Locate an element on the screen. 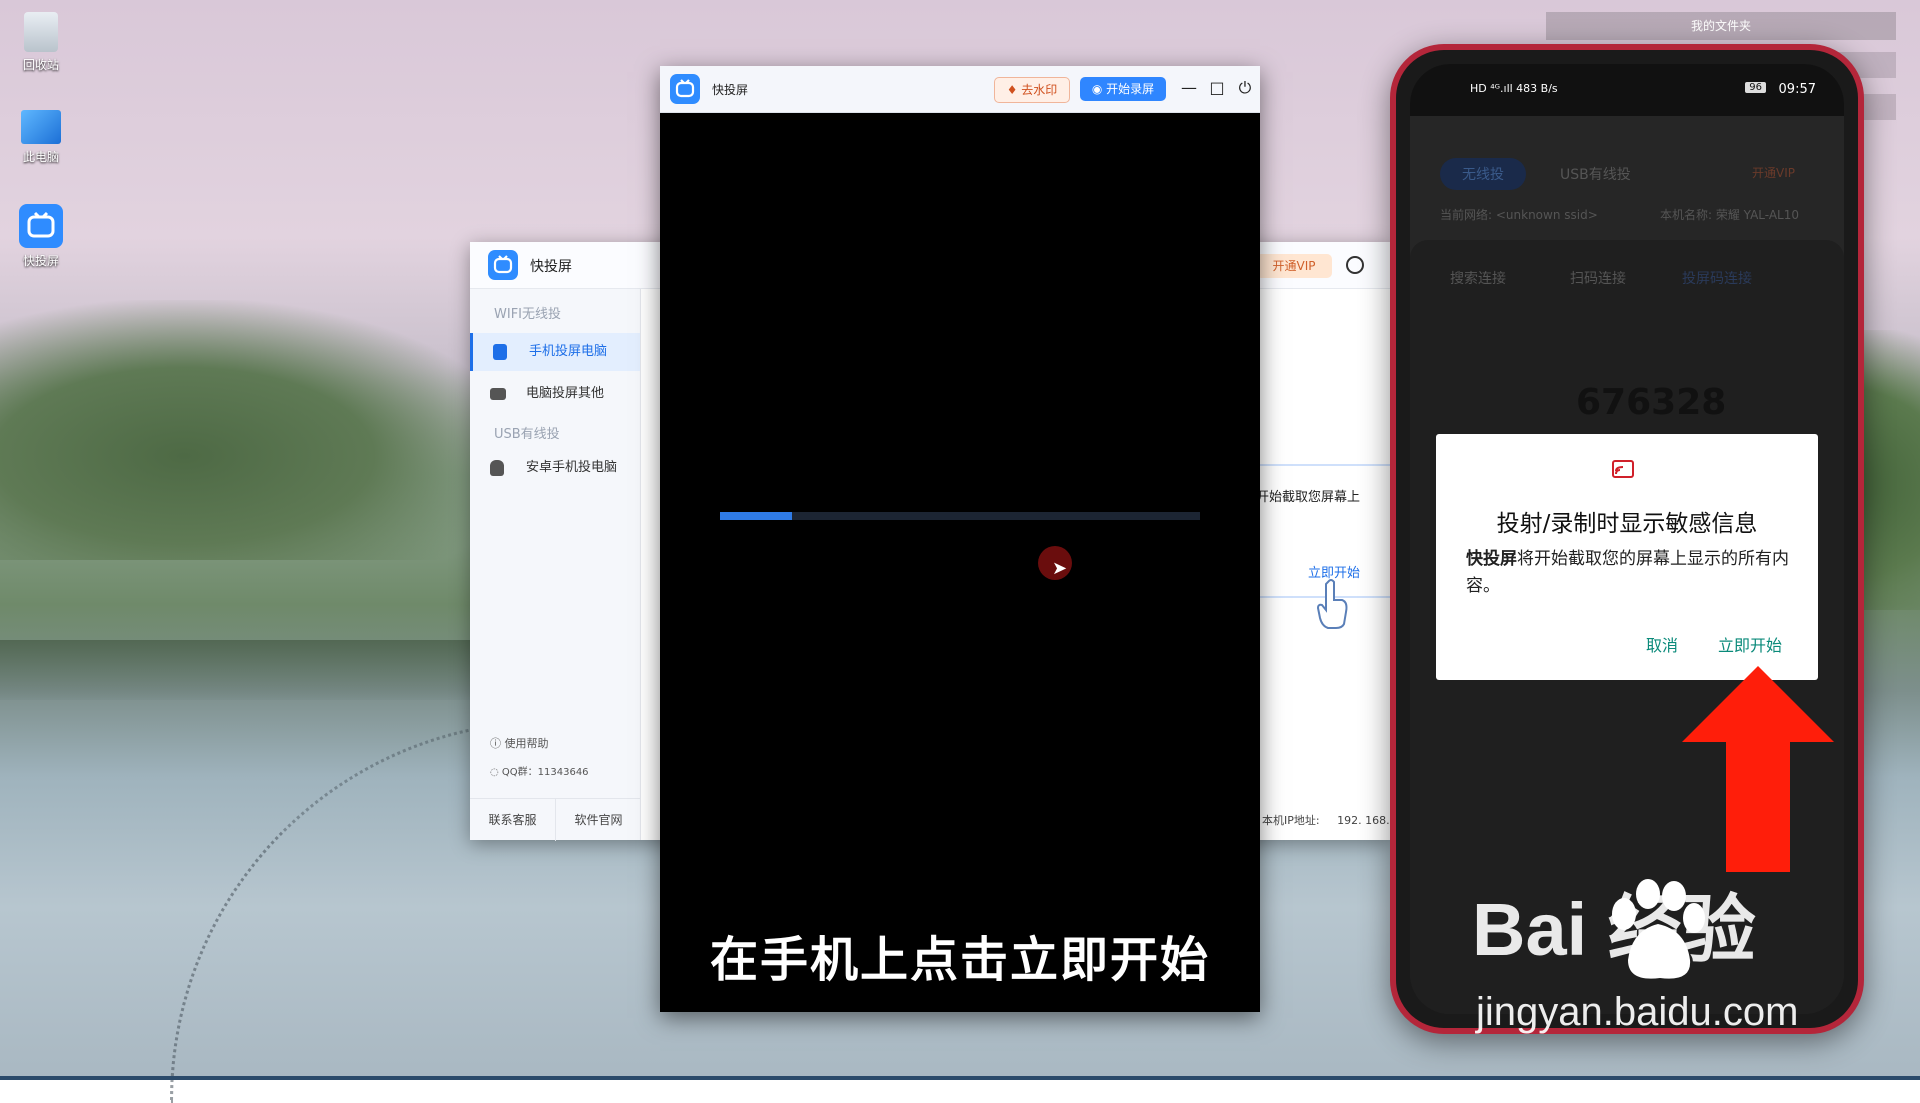 Image resolution: width=1920 pixels, height=1103 pixels. android-icon is located at coordinates (497, 468).